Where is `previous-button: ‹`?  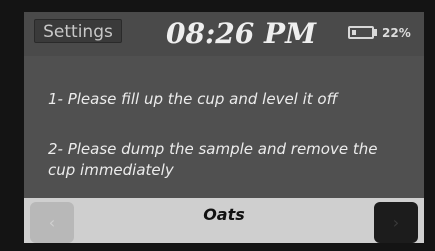 previous-button: ‹ is located at coordinates (52, 222).